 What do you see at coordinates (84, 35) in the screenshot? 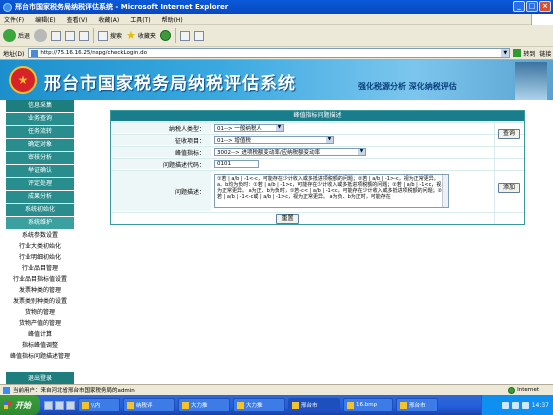
I see `home-icon` at bounding box center [84, 35].